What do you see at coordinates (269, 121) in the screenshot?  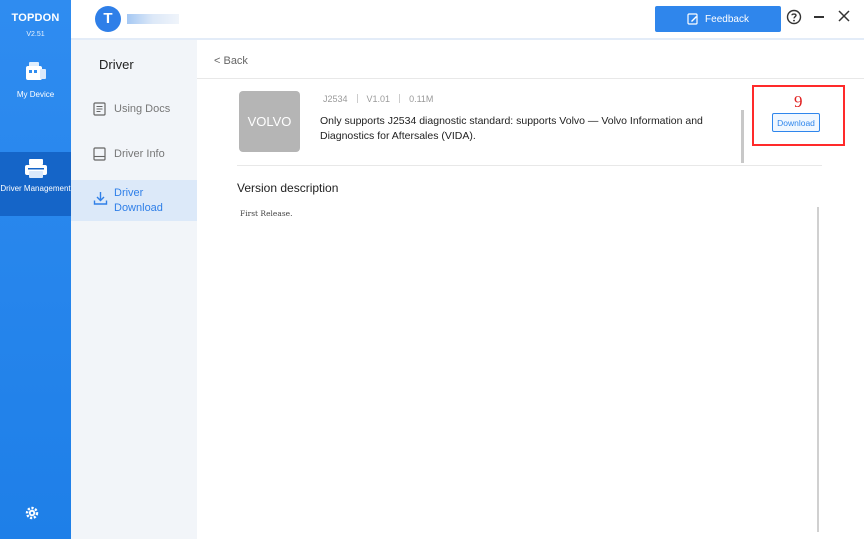 I see `driver-logo: VOLVO` at bounding box center [269, 121].